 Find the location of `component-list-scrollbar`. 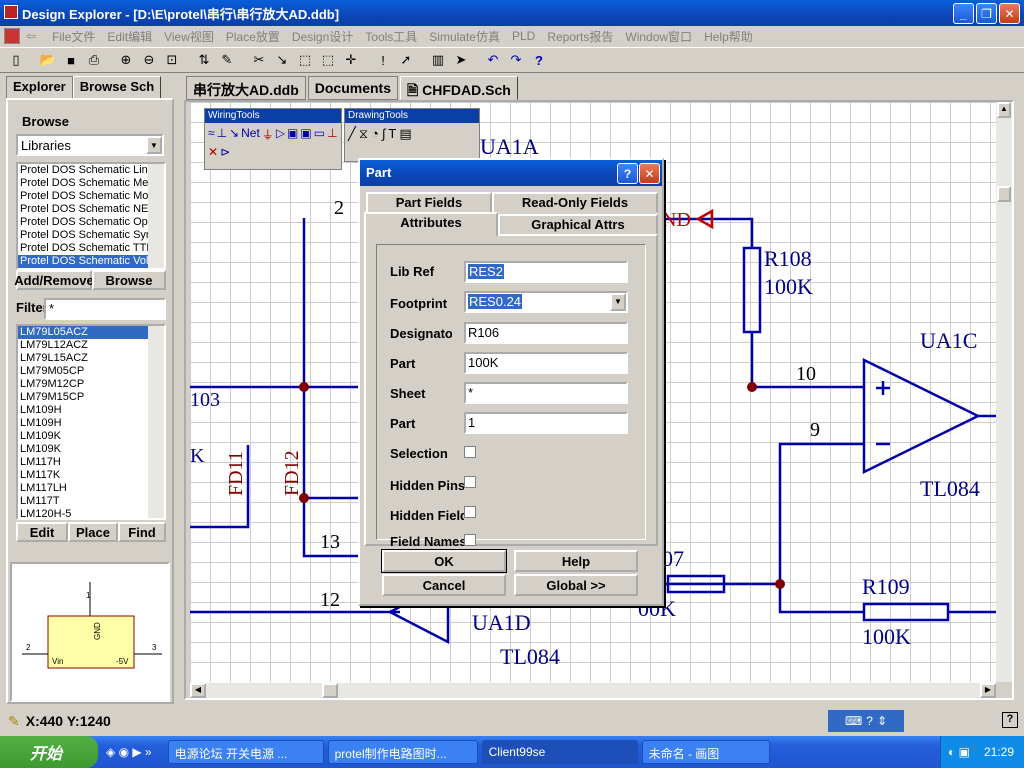

component-list-scrollbar is located at coordinates (156, 422).